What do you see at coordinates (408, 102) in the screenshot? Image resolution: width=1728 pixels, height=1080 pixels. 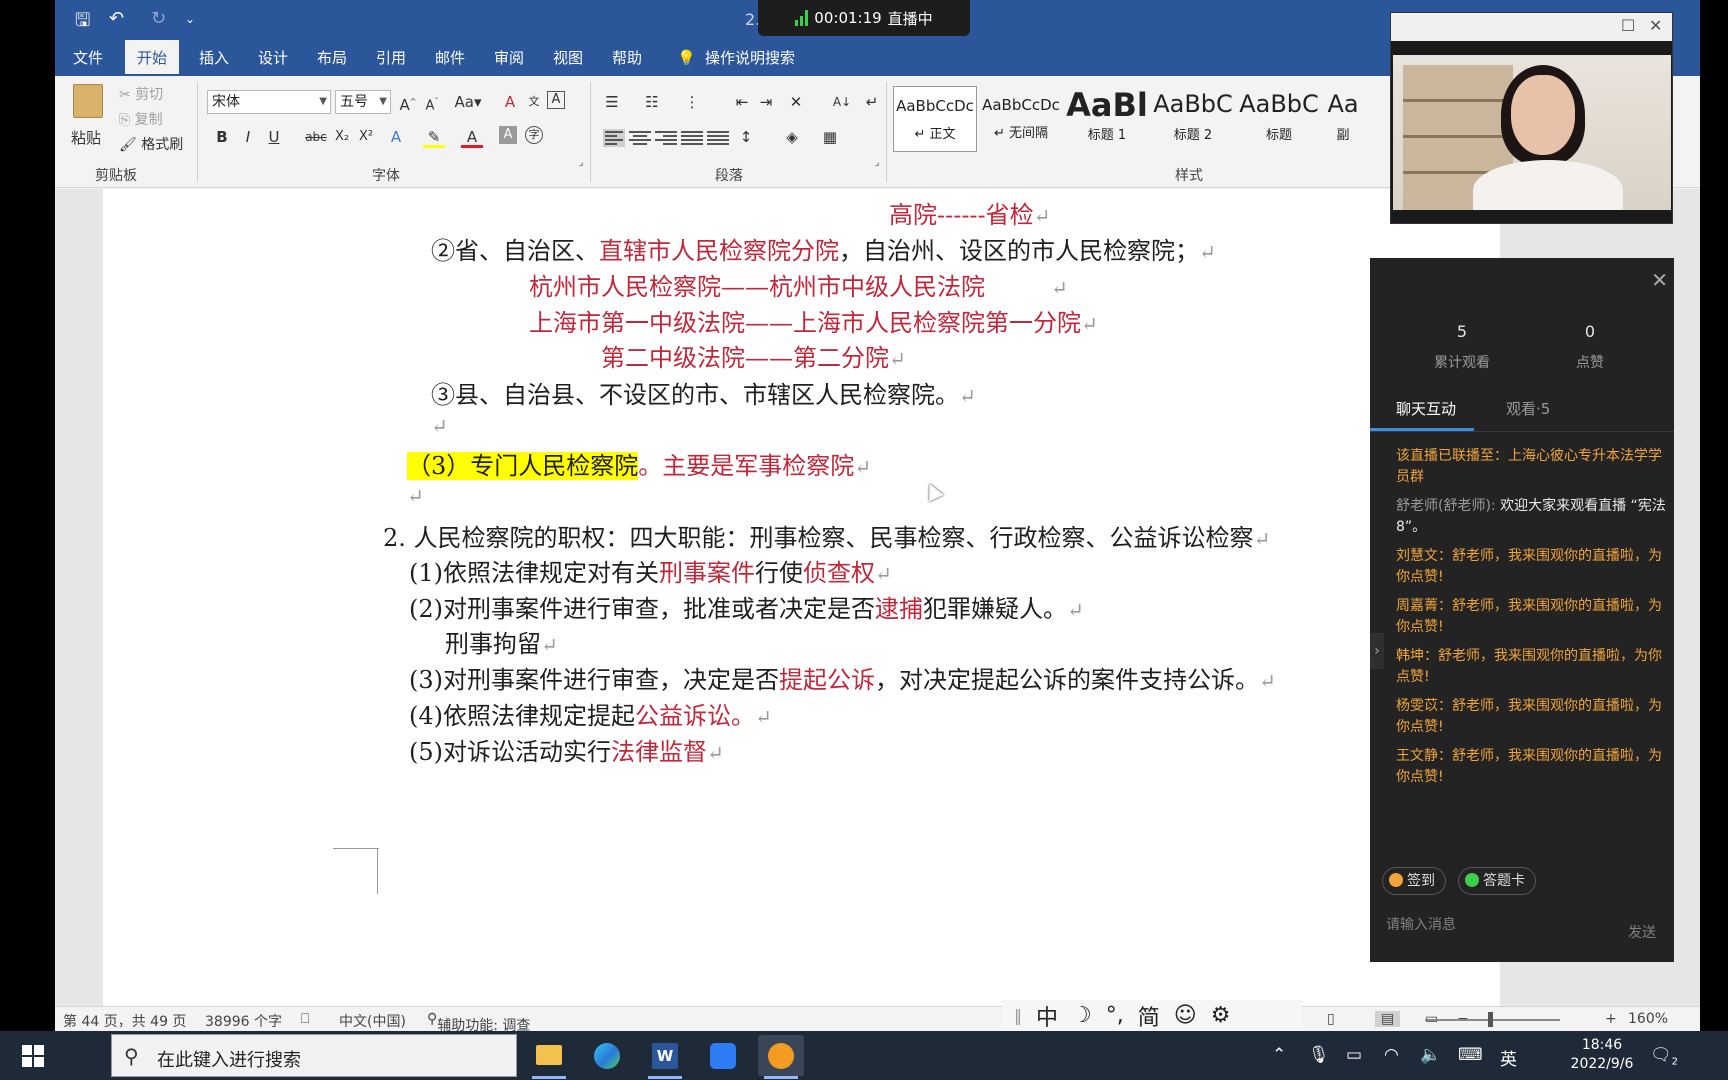 I see `grow-font-icon: A^` at bounding box center [408, 102].